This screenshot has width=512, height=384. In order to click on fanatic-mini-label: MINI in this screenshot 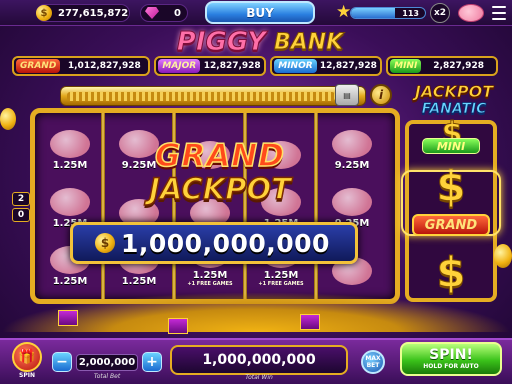, I will do `click(451, 146)`.